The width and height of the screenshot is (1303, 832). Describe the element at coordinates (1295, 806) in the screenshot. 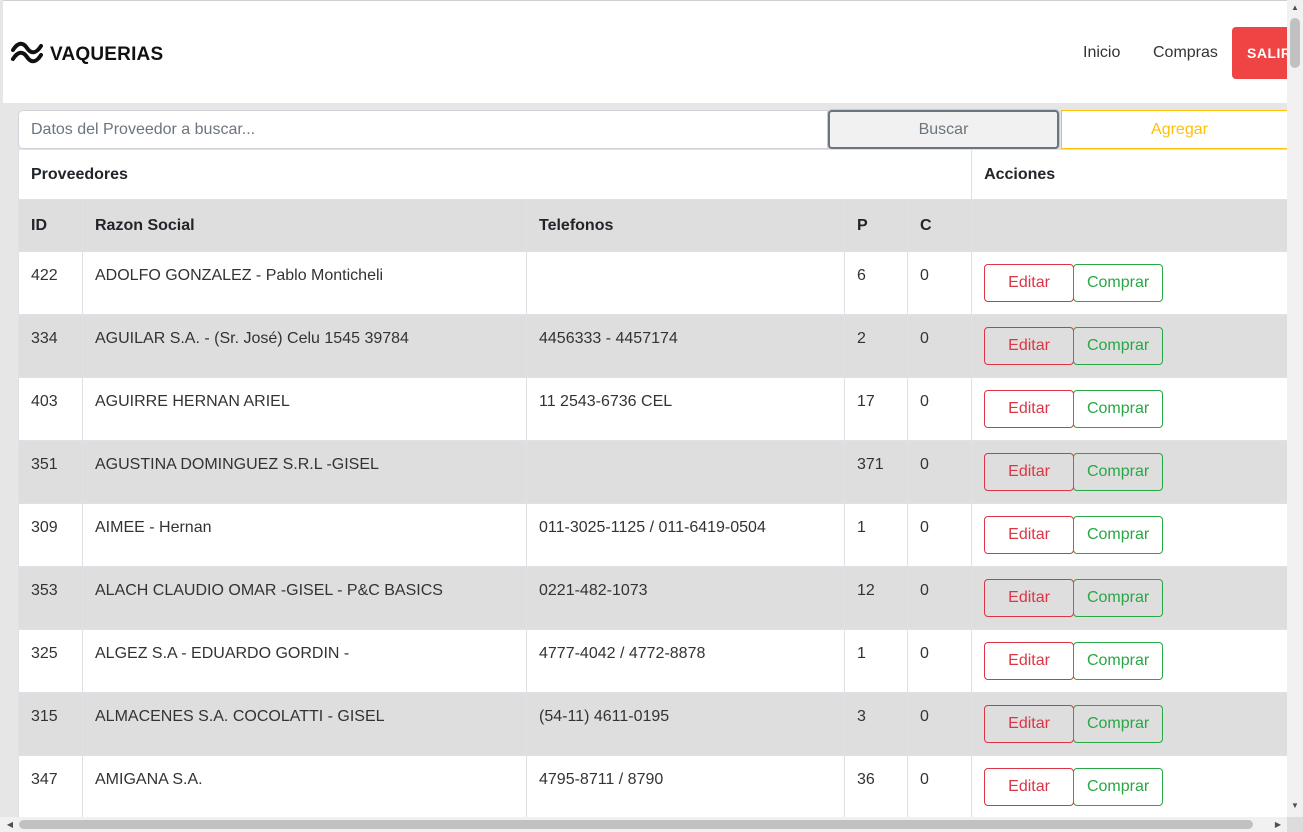

I see `scroll-down-arrow-icon: ▼` at that location.